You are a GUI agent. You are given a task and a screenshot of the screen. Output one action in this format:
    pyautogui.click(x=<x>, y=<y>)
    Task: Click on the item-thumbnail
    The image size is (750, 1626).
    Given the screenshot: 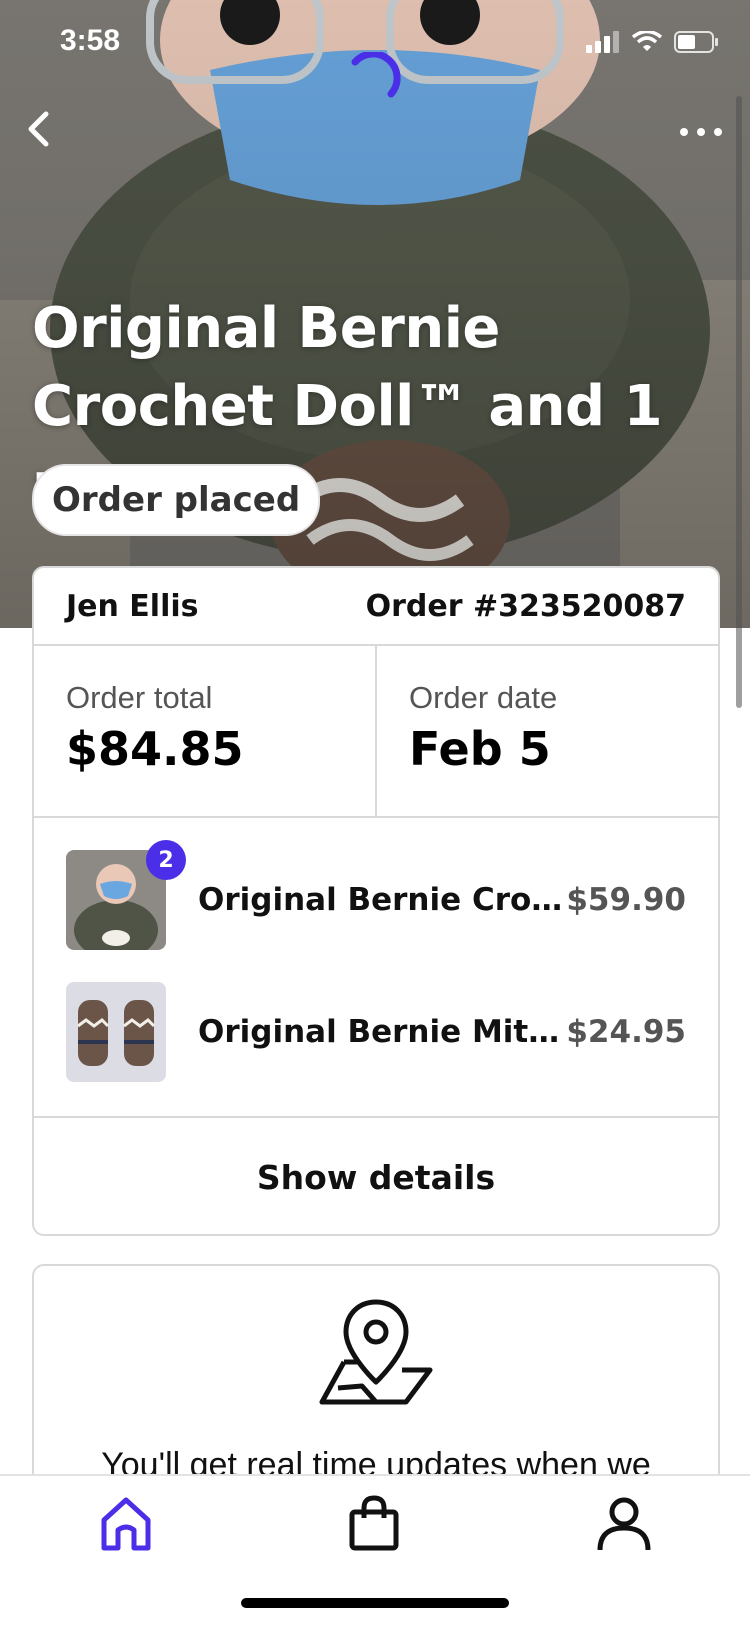 What is the action you would take?
    pyautogui.click(x=116, y=1032)
    